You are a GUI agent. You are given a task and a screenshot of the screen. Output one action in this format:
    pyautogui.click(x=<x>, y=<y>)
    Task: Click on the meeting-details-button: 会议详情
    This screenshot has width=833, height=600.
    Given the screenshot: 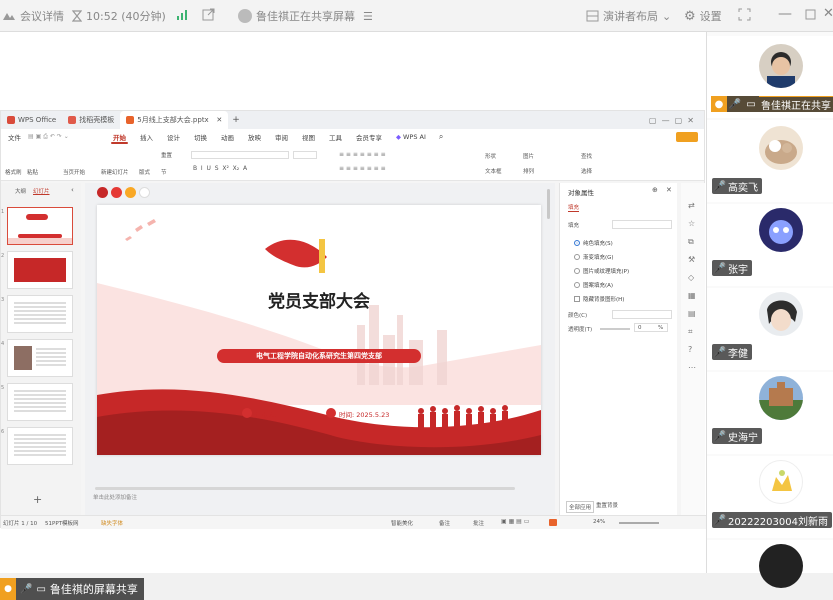 What is the action you would take?
    pyautogui.click(x=33, y=16)
    